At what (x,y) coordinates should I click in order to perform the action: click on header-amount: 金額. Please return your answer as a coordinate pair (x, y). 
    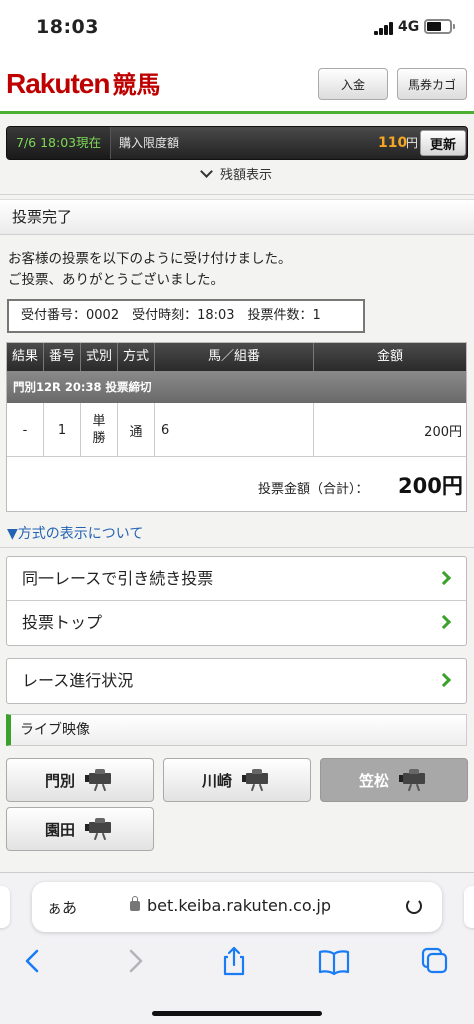
    Looking at the image, I should click on (389, 356).